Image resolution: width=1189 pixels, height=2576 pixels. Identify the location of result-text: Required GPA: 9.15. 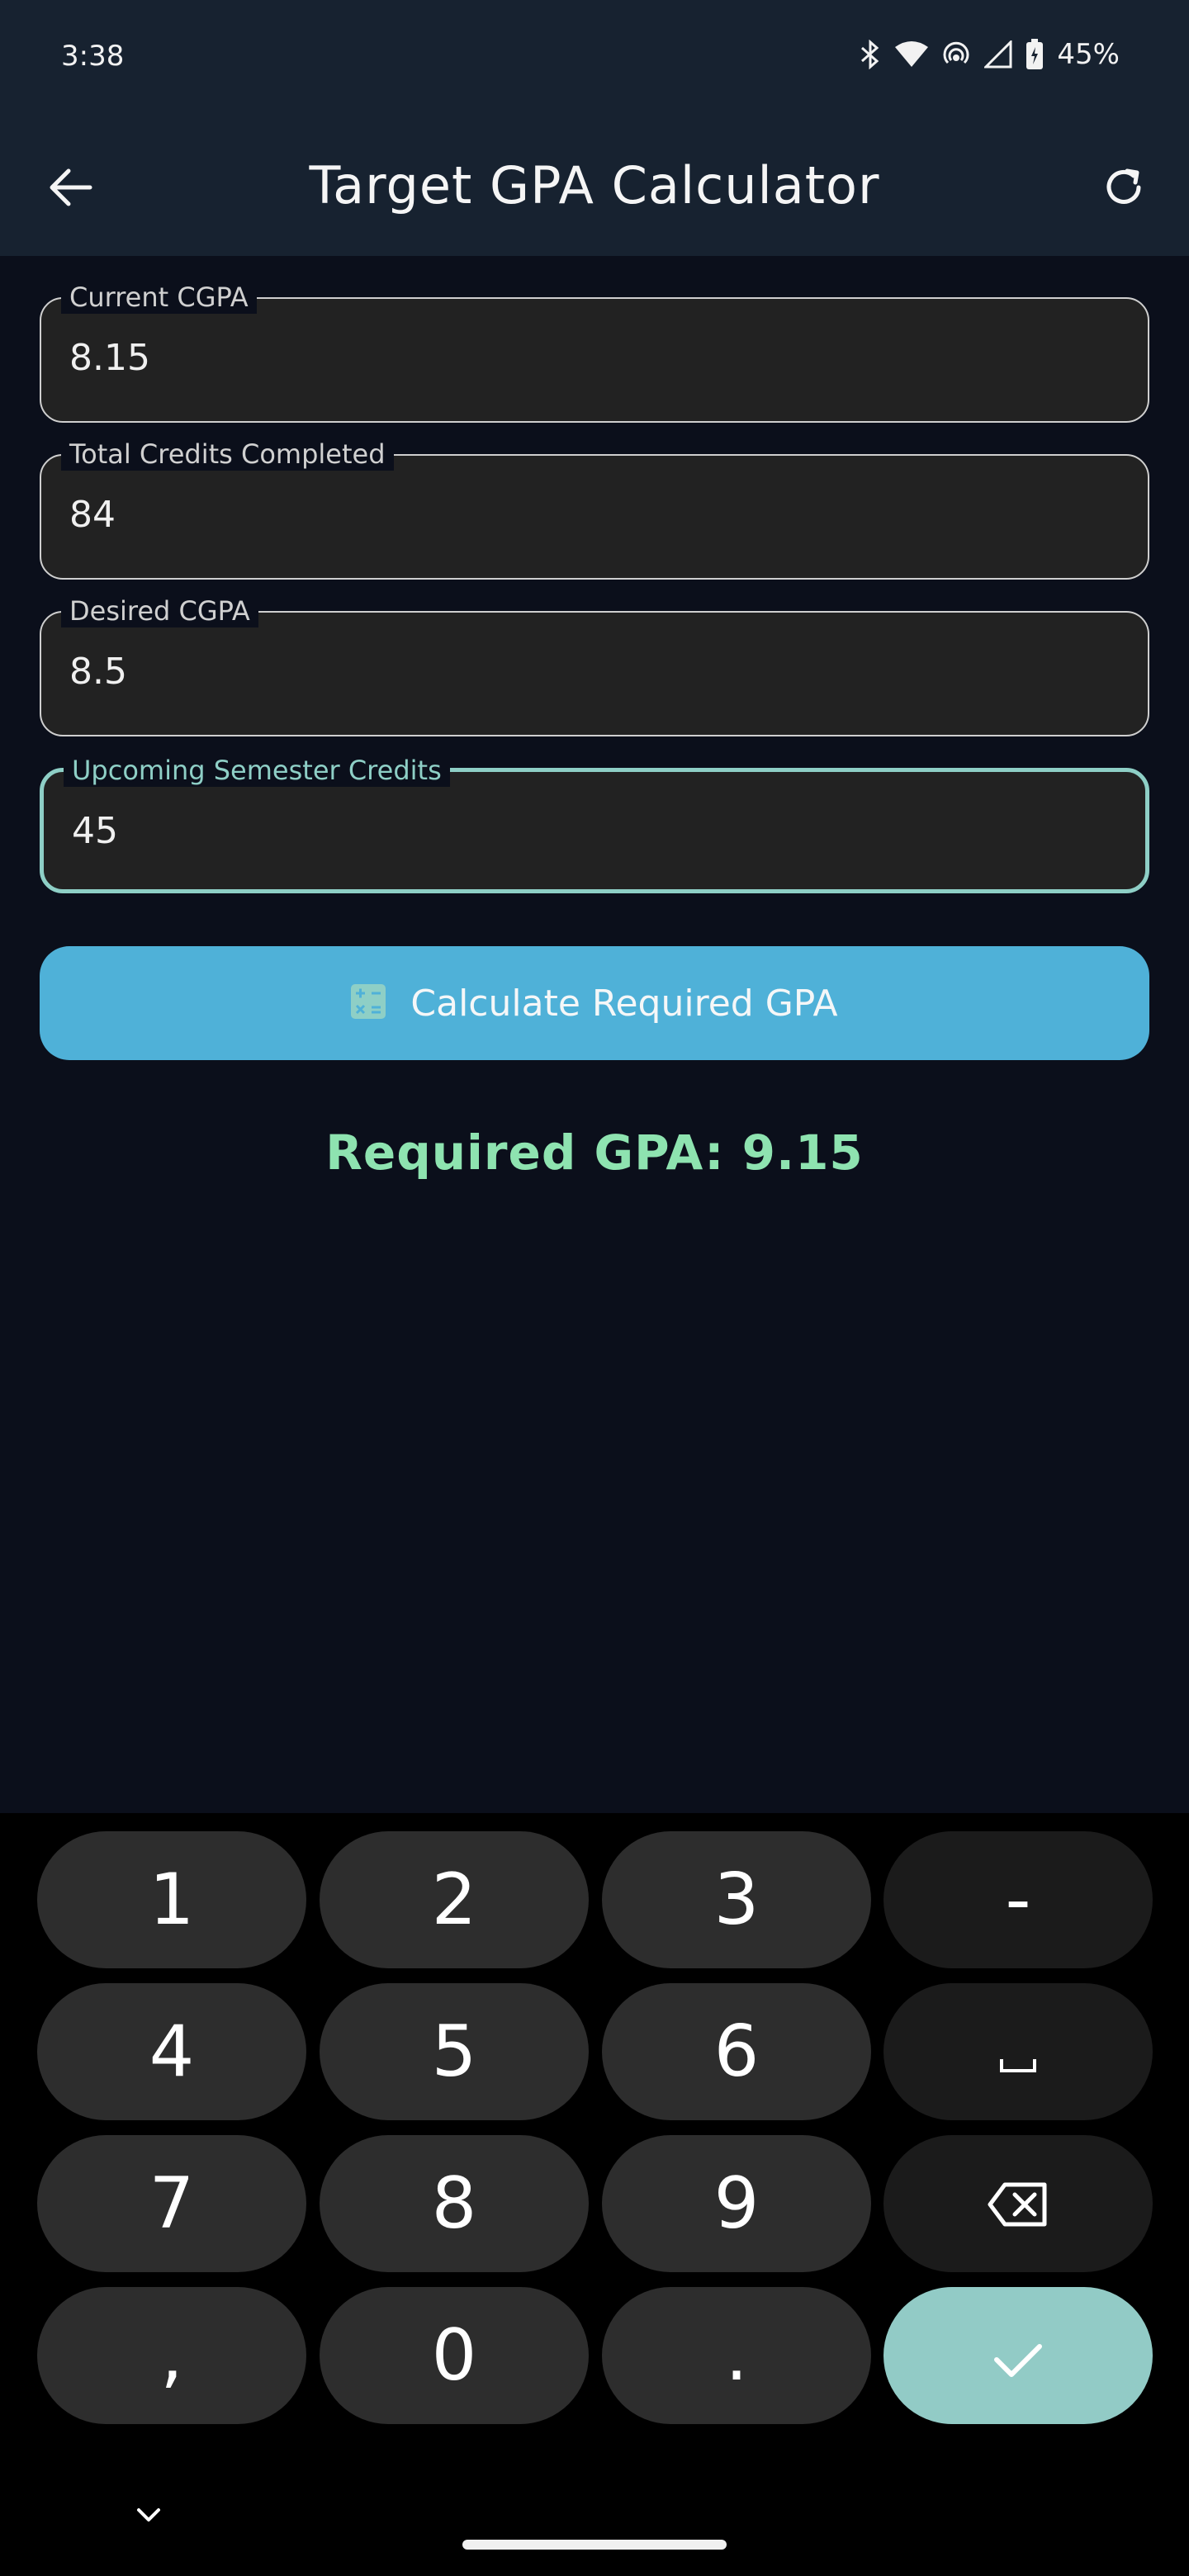
(594, 1153).